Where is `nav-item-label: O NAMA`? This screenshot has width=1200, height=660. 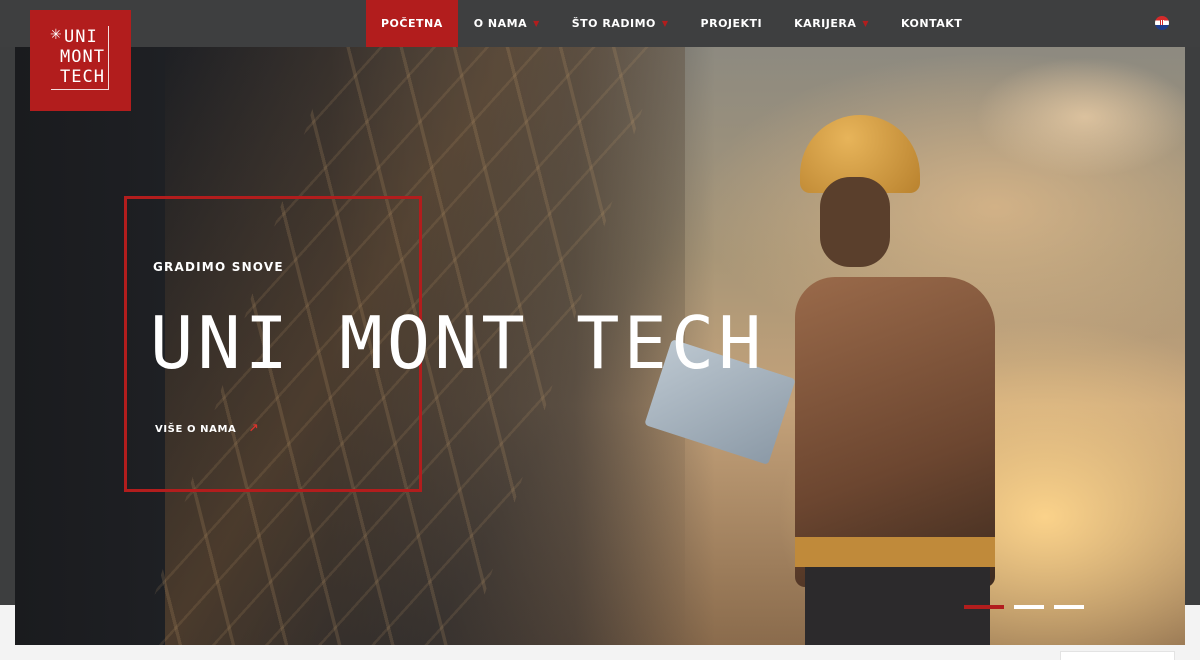 nav-item-label: O NAMA is located at coordinates (500, 23).